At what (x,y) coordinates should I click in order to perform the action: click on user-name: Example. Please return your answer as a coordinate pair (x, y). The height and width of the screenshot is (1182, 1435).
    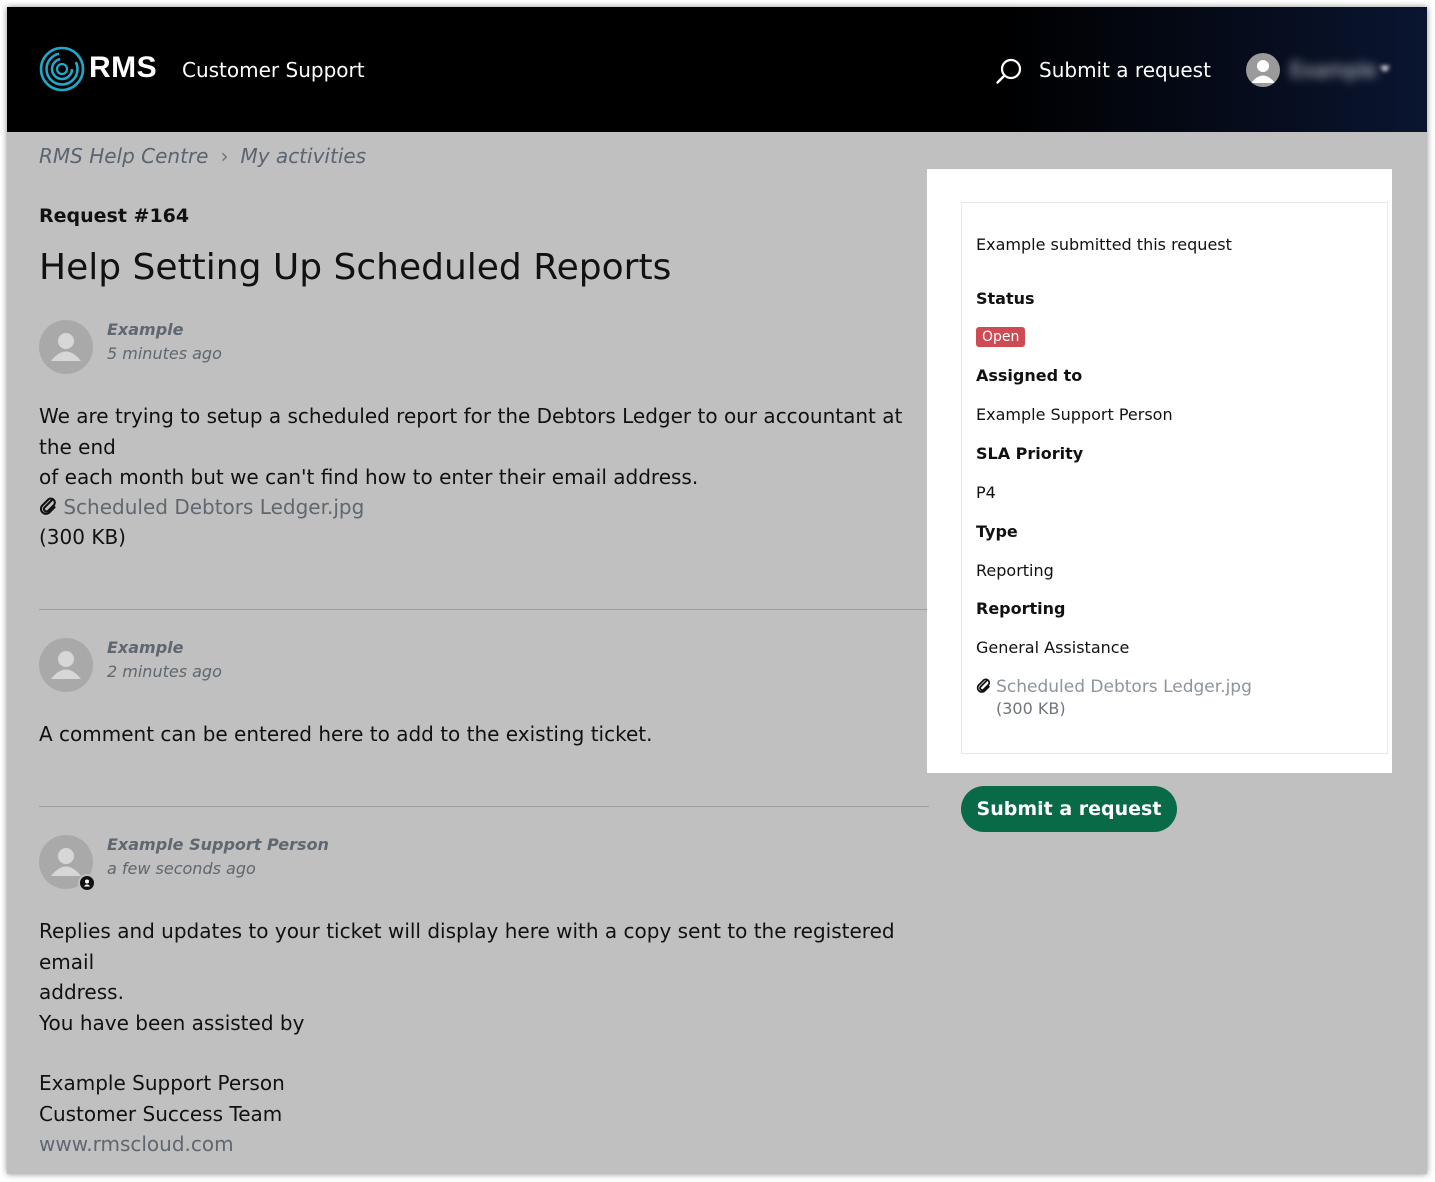
    Looking at the image, I should click on (1333, 70).